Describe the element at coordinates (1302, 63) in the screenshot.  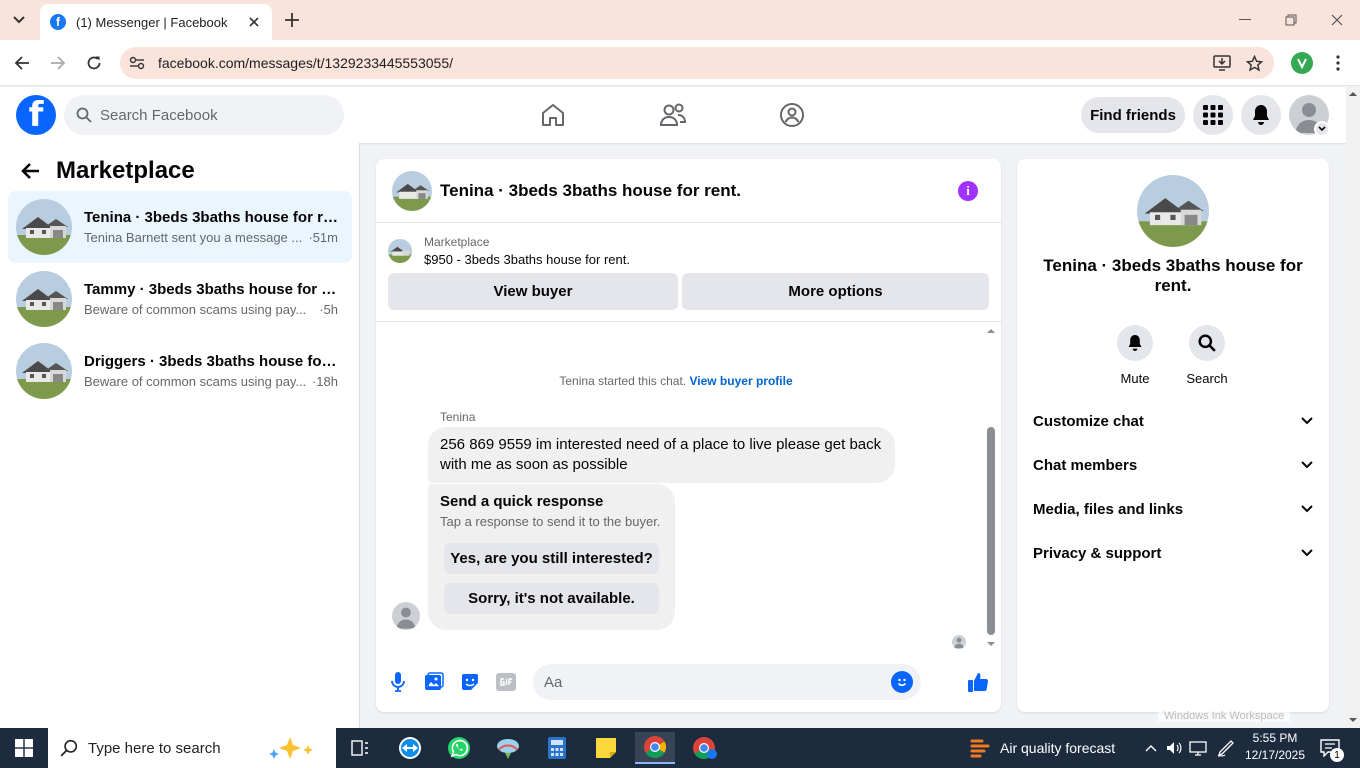
I see `extension-icon` at that location.